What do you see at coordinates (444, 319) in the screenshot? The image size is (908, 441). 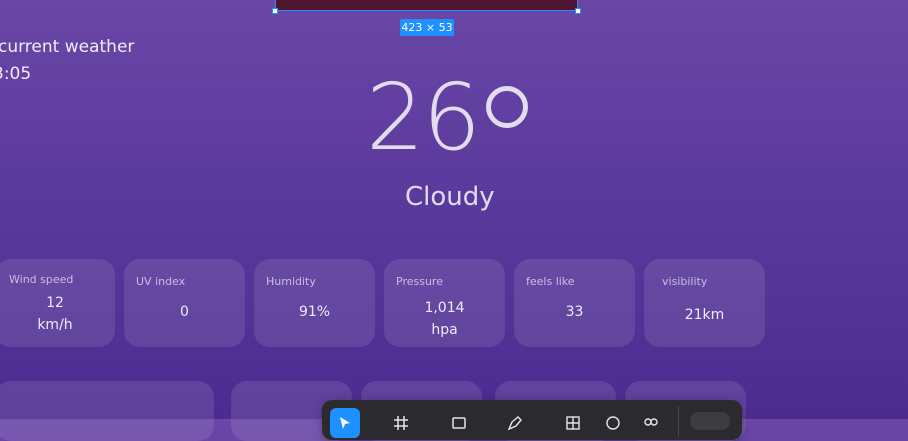 I see `card-value: 1,014 hpa` at bounding box center [444, 319].